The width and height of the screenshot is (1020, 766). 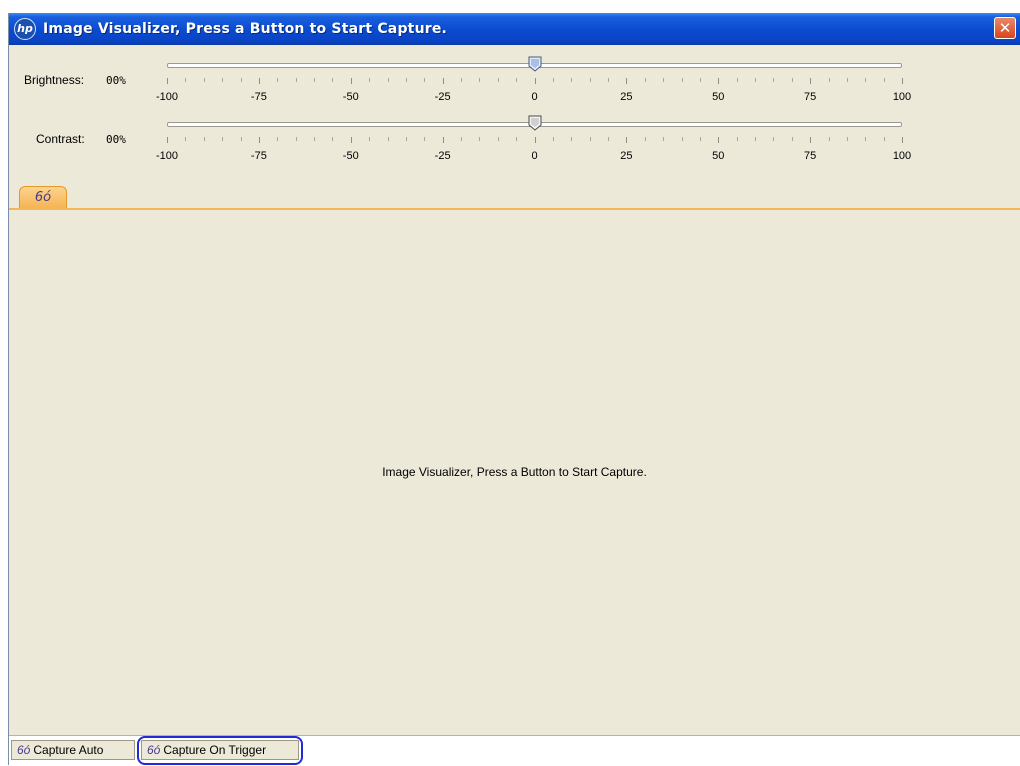 I want to click on brightness-slider-thumb, so click(x=535, y=64).